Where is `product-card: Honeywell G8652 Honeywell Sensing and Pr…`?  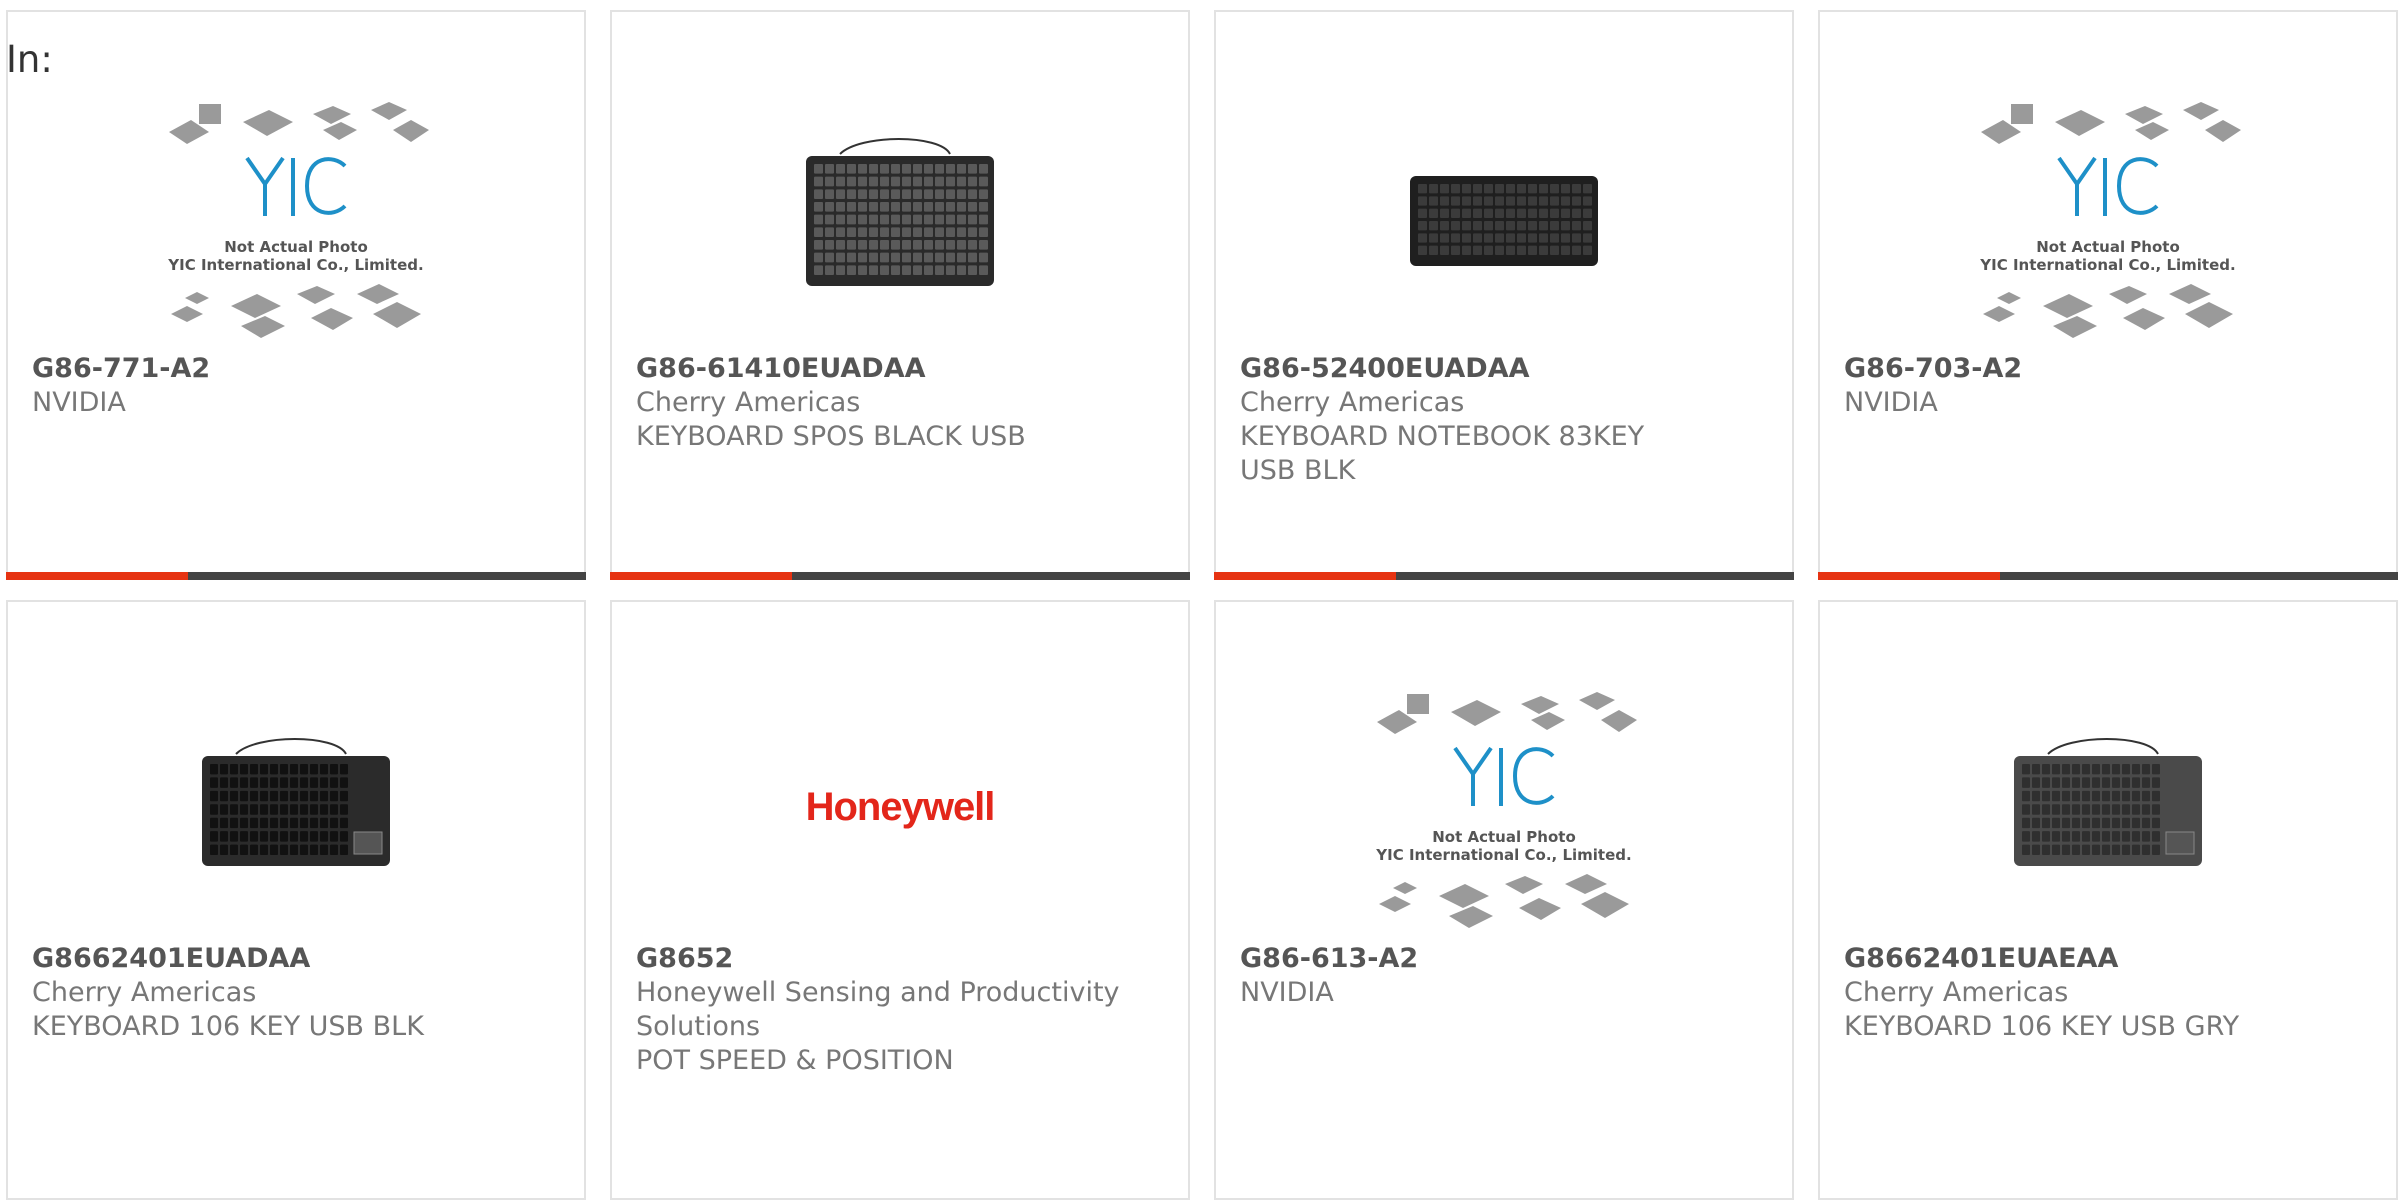
product-card: Honeywell G8652 Honeywell Sensing and Pr… is located at coordinates (900, 900).